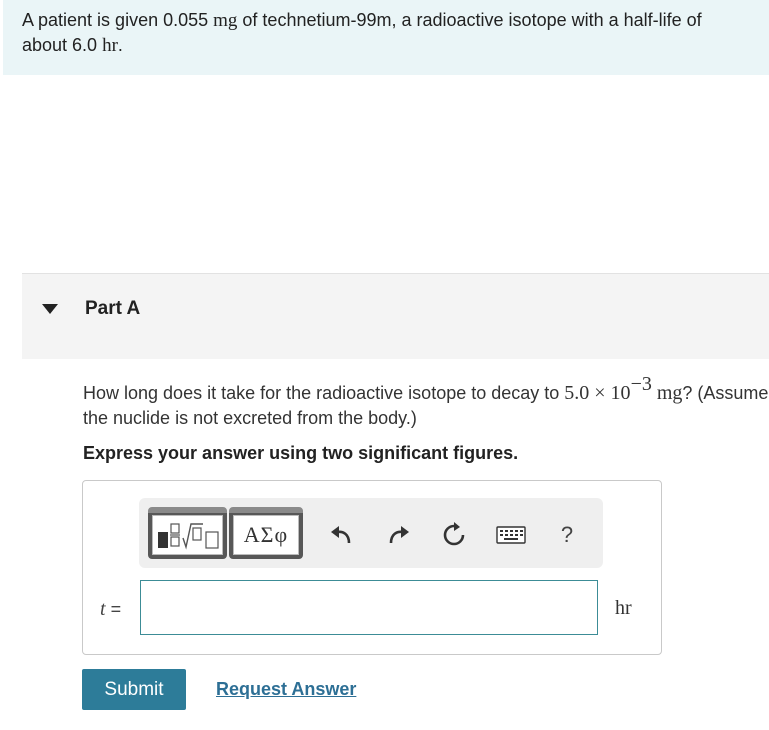 This screenshot has height=730, width=769. I want to click on greek-symbols-button: ΑΣφ, so click(266, 533).